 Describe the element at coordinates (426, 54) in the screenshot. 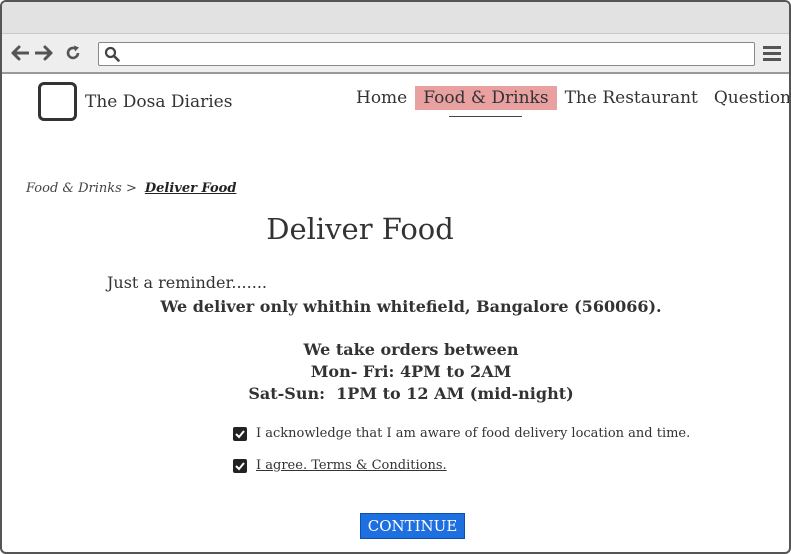

I see `address-bar` at that location.